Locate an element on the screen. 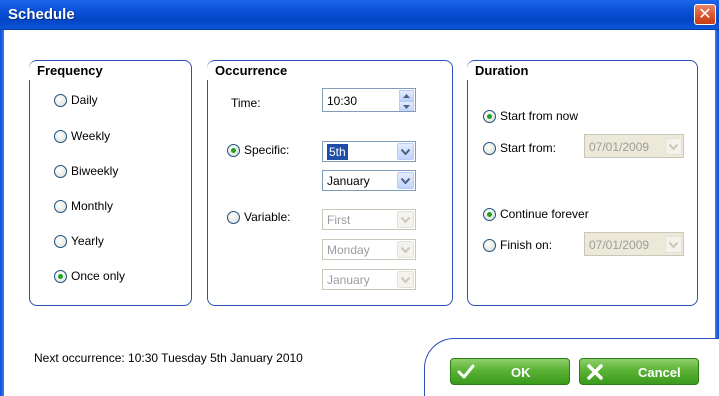  continue-forever-label: Continue forever is located at coordinates (544, 214).